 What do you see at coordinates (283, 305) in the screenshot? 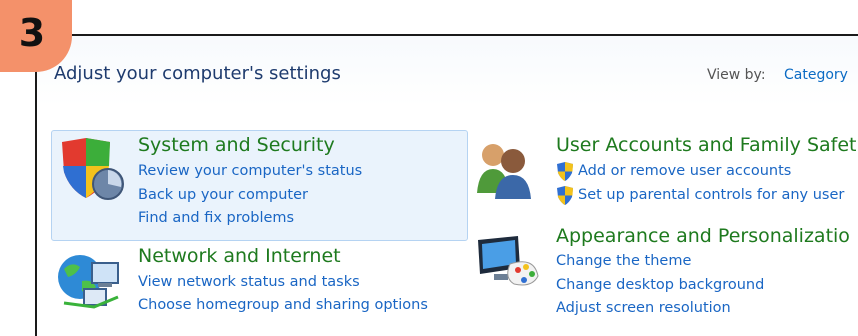
I see `link-homegroup: Choose homegroup and sharing options` at bounding box center [283, 305].